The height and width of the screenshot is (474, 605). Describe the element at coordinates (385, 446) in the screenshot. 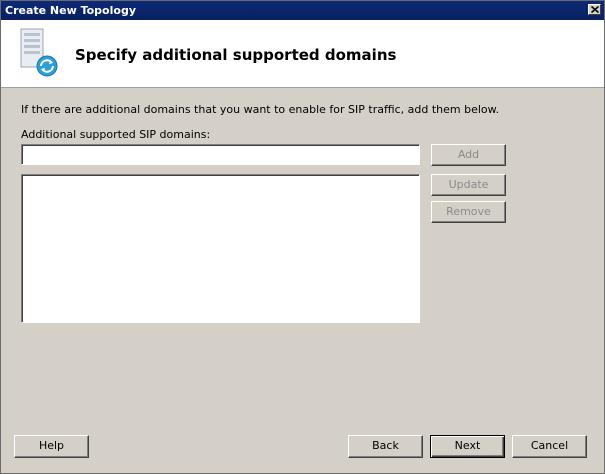

I see `back-button: Back` at that location.